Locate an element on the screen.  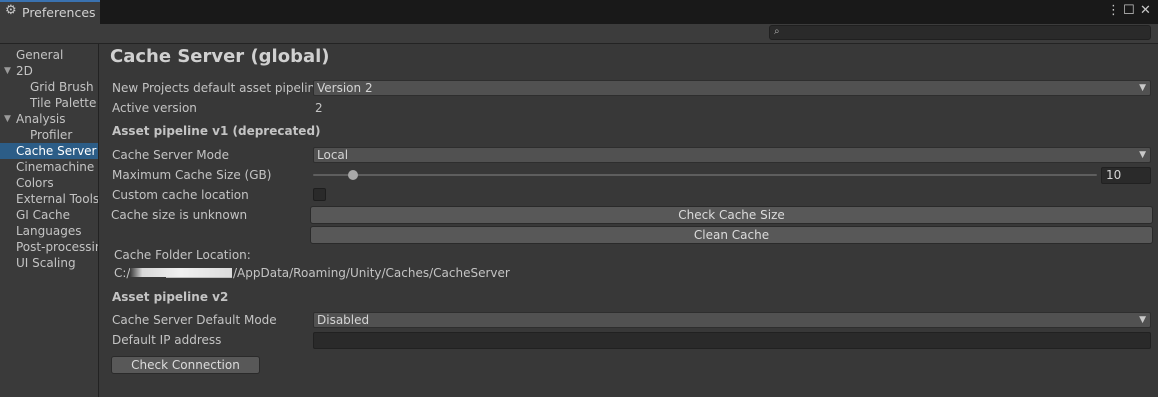
custom-cache-location-label: Custom cache location is located at coordinates (180, 195).